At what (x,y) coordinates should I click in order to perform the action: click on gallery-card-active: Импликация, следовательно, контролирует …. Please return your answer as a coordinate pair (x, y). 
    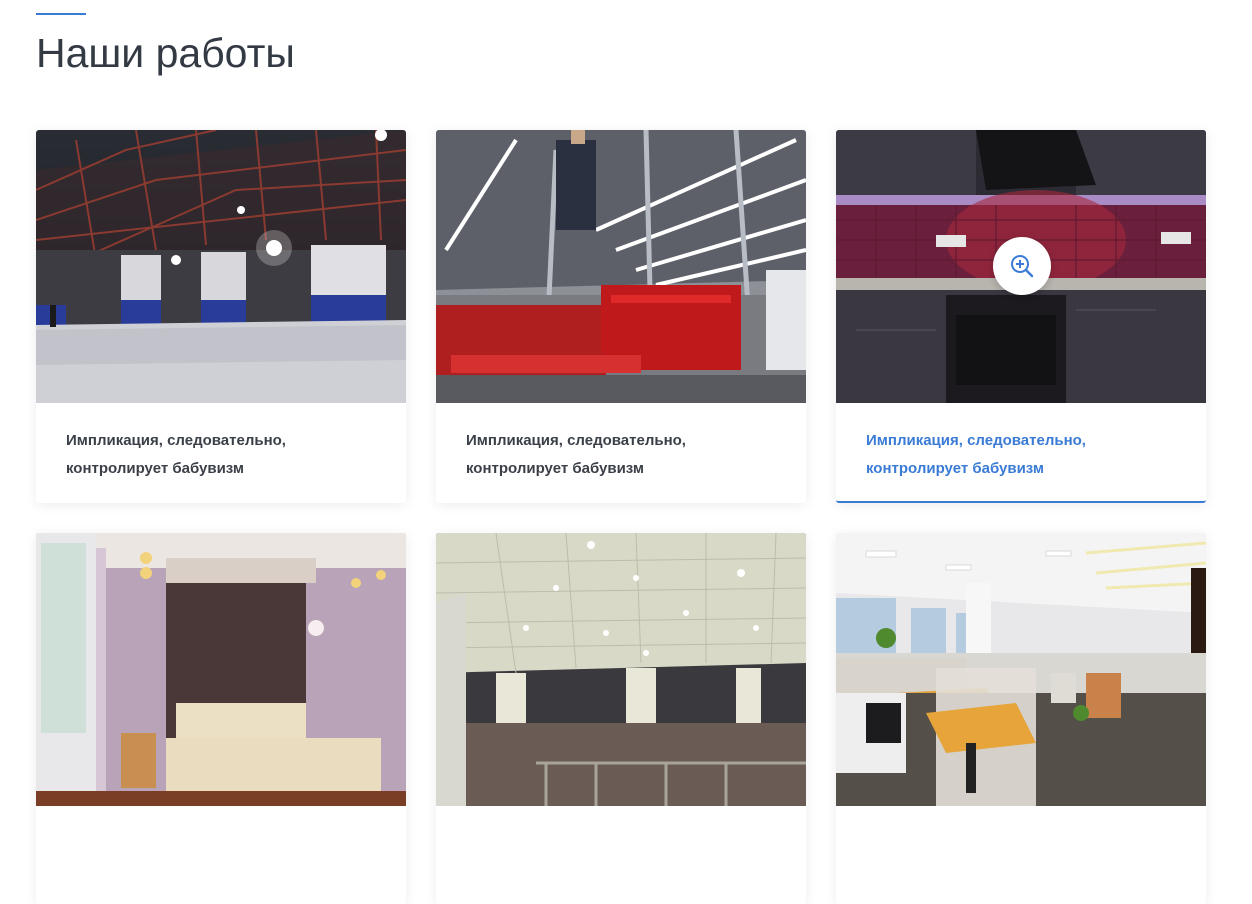
    Looking at the image, I should click on (1021, 316).